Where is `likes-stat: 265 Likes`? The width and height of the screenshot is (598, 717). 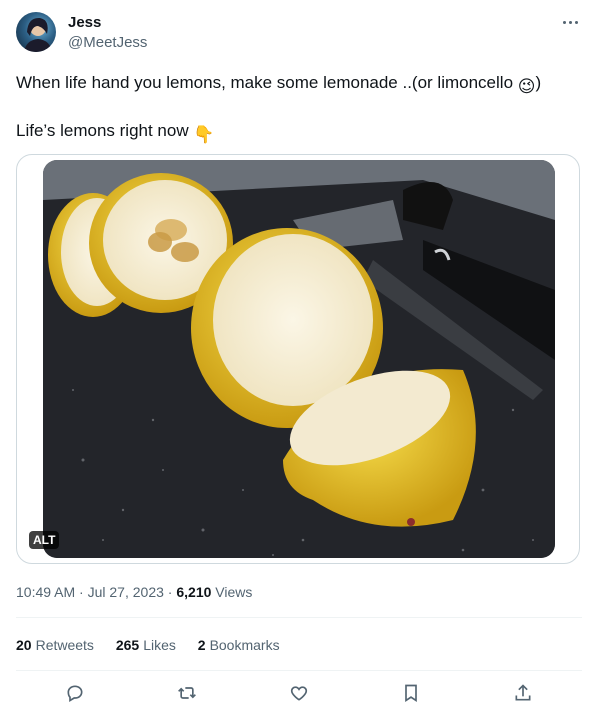 likes-stat: 265 Likes is located at coordinates (146, 645).